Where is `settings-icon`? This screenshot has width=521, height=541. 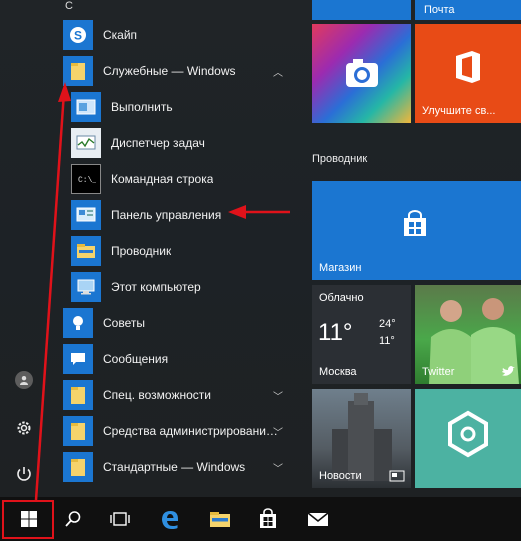
settings-icon is located at coordinates (24, 428).